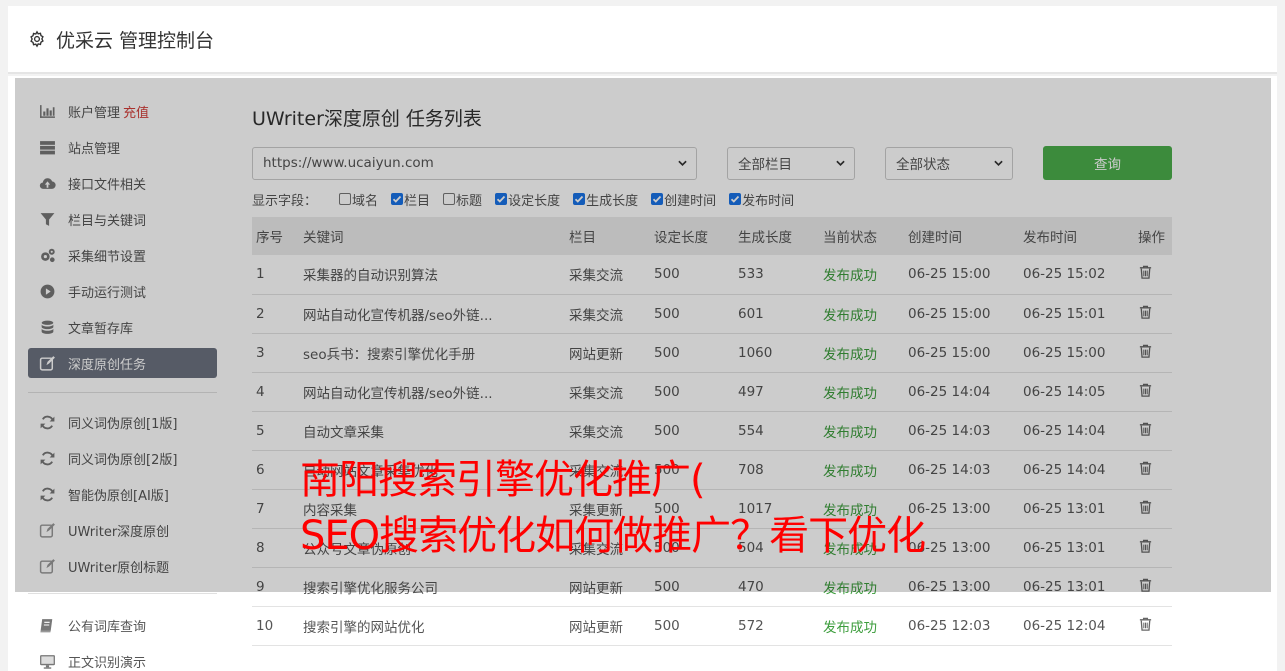 The width and height of the screenshot is (1285, 671). I want to click on gear-icon, so click(37, 39).